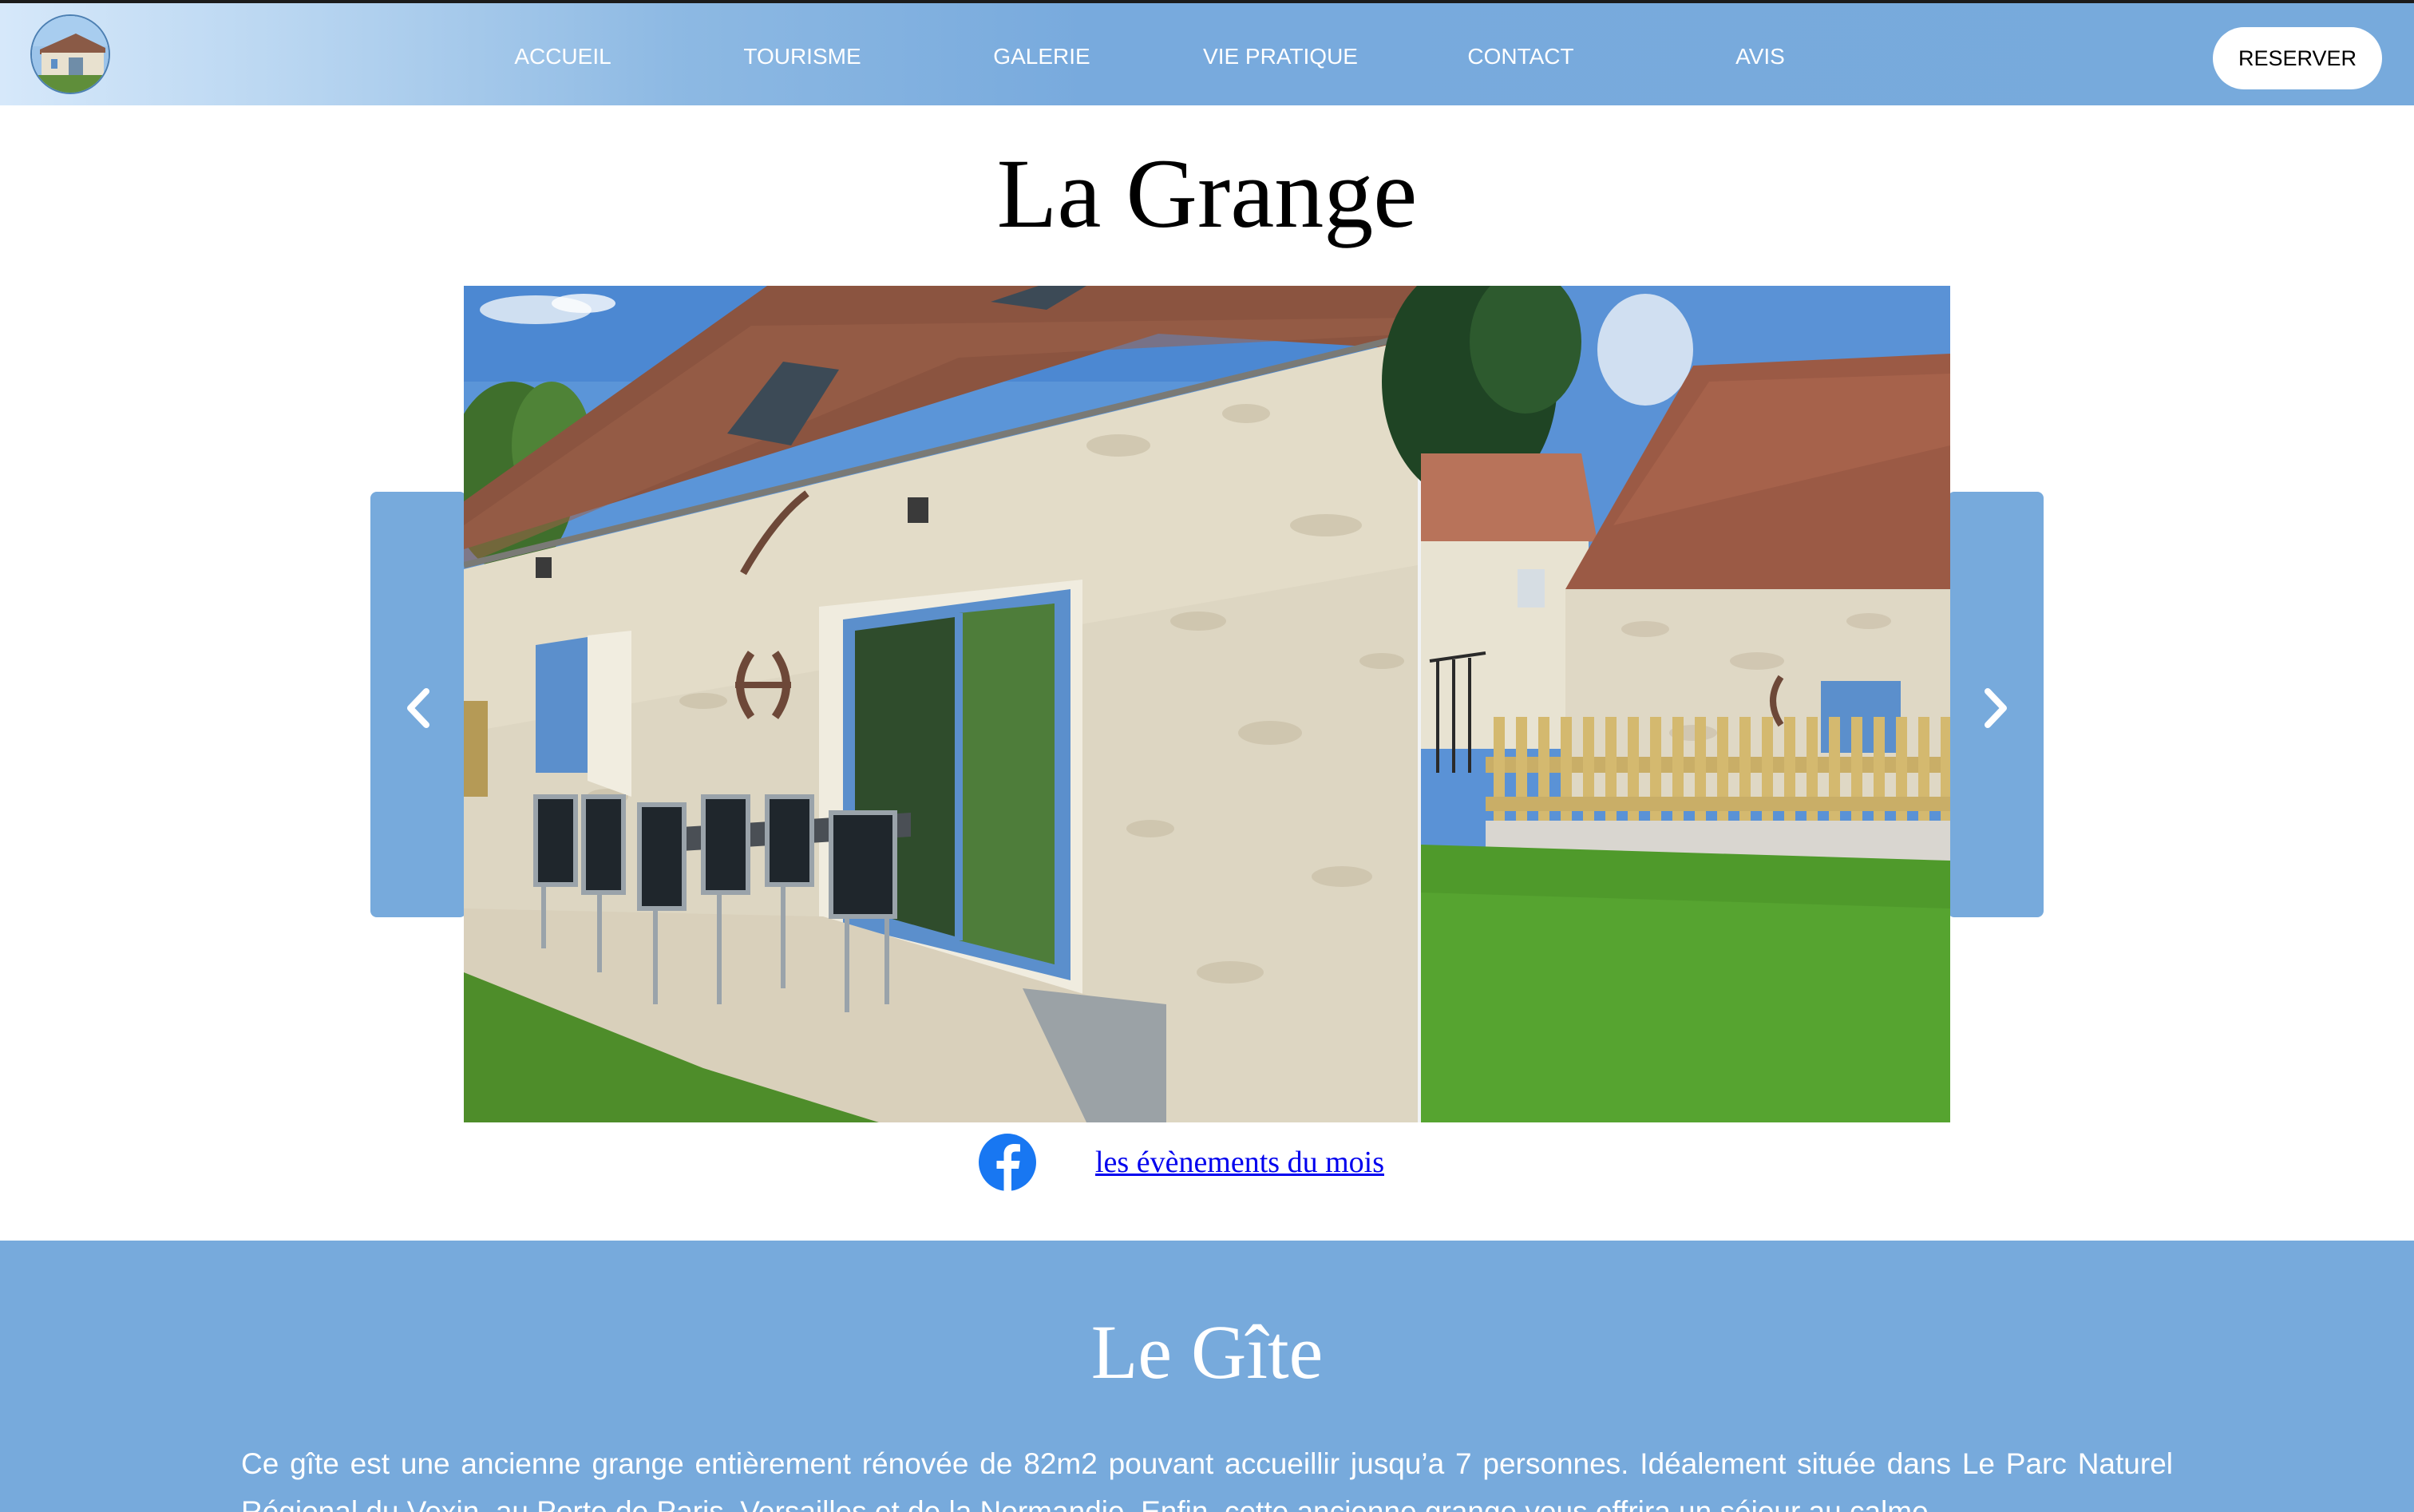 The width and height of the screenshot is (2414, 1512). Describe the element at coordinates (802, 56) in the screenshot. I see `nav-item-tourisme: TOURISME` at that location.